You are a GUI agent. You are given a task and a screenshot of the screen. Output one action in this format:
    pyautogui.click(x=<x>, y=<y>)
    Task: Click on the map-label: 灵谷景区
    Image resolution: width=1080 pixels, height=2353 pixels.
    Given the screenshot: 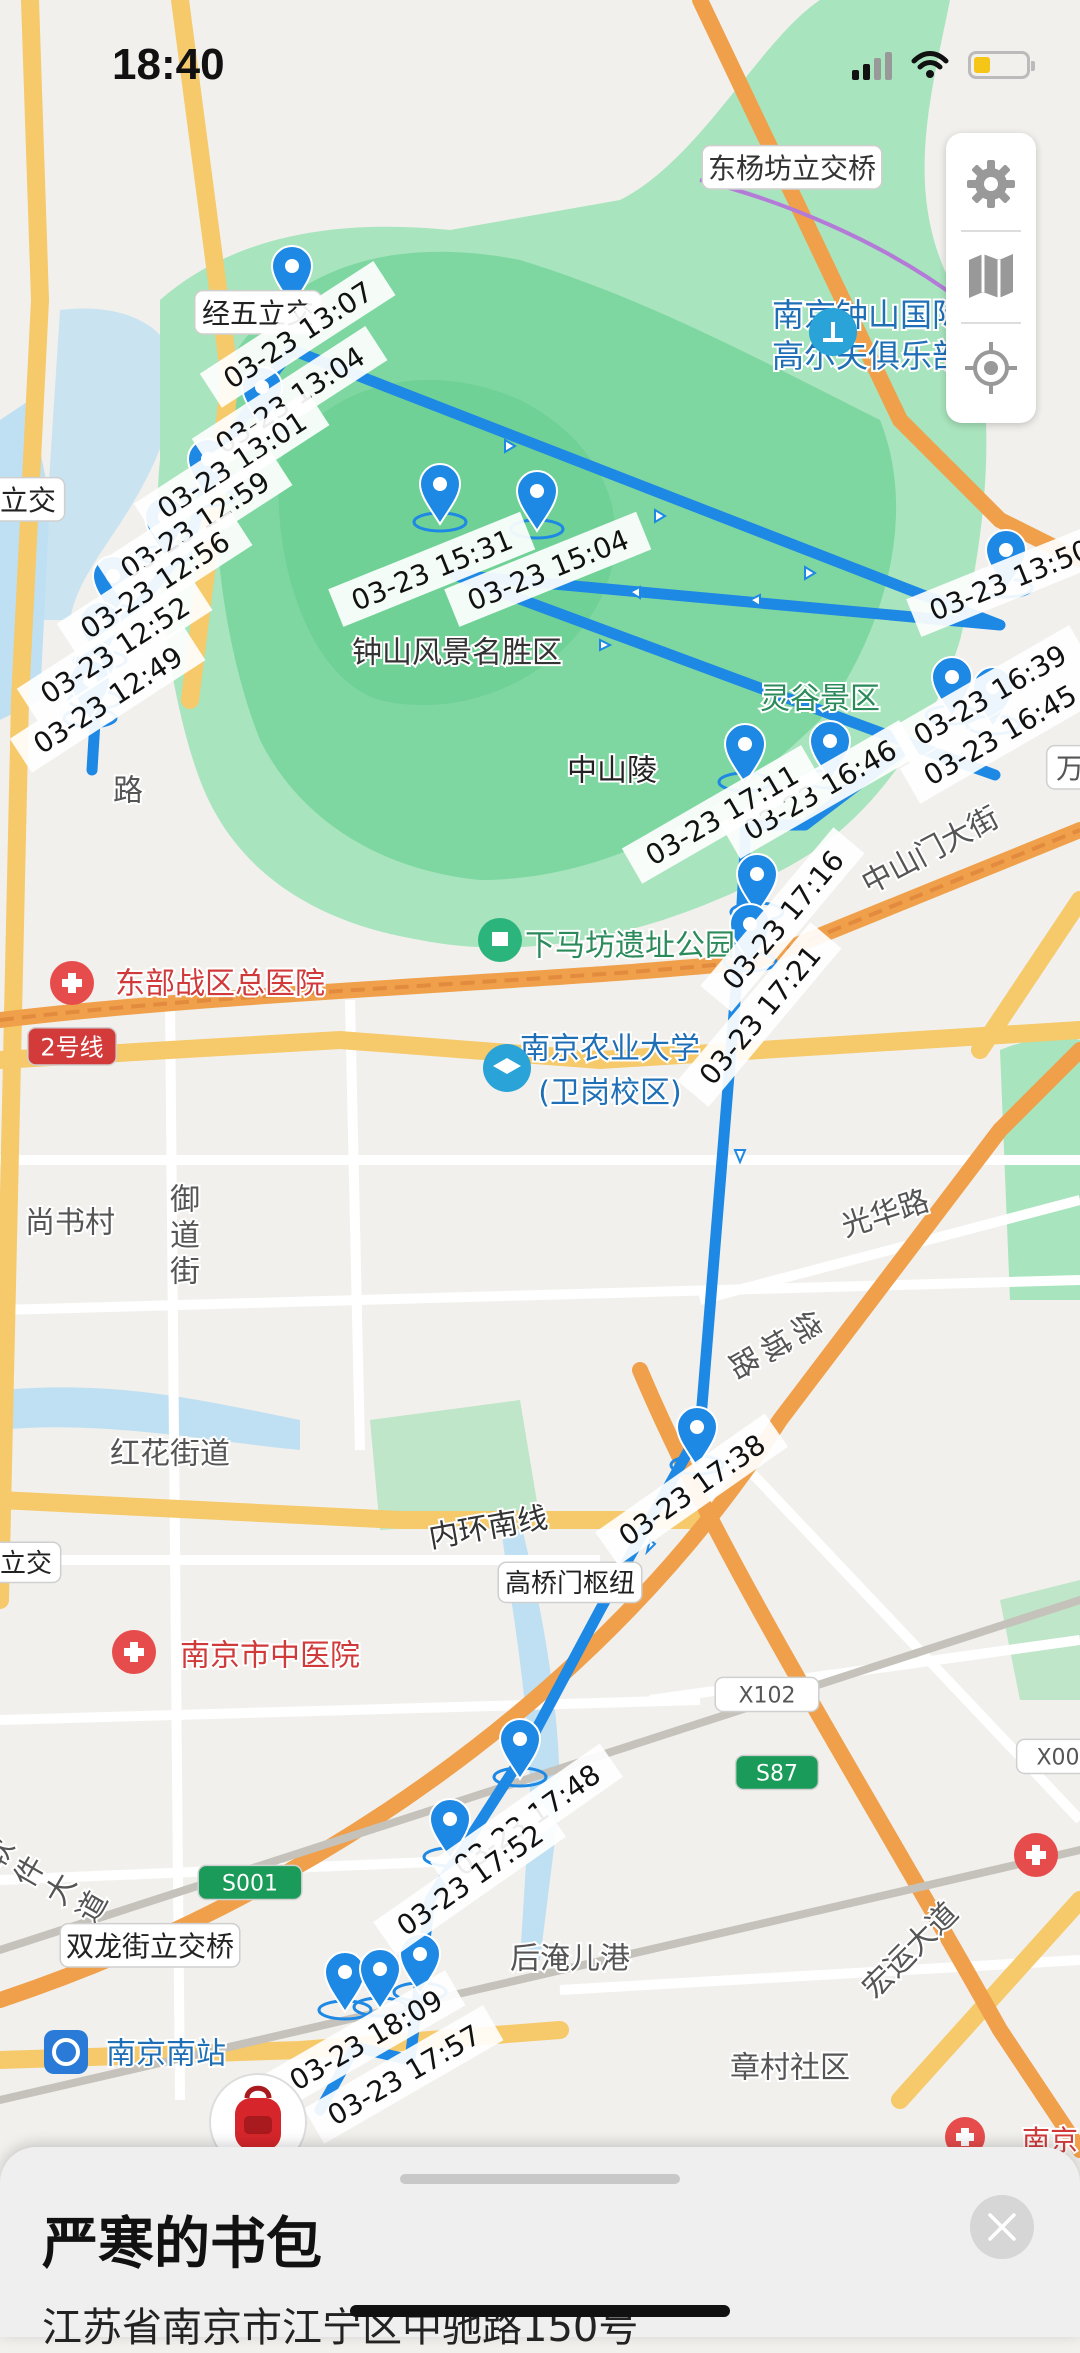 What is the action you would take?
    pyautogui.click(x=820, y=699)
    